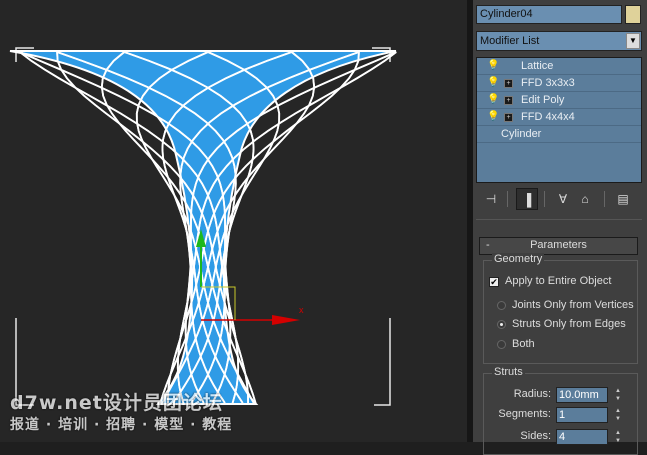  I want to click on segments-label: Segments:, so click(524, 414).